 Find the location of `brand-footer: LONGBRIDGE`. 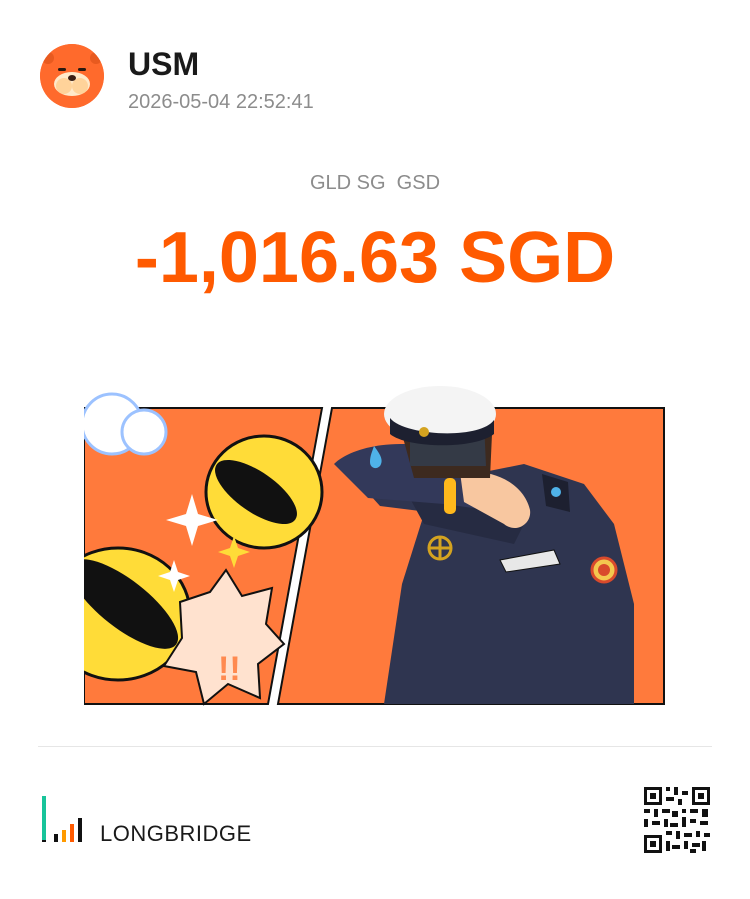

brand-footer: LONGBRIDGE is located at coordinates (170, 822).